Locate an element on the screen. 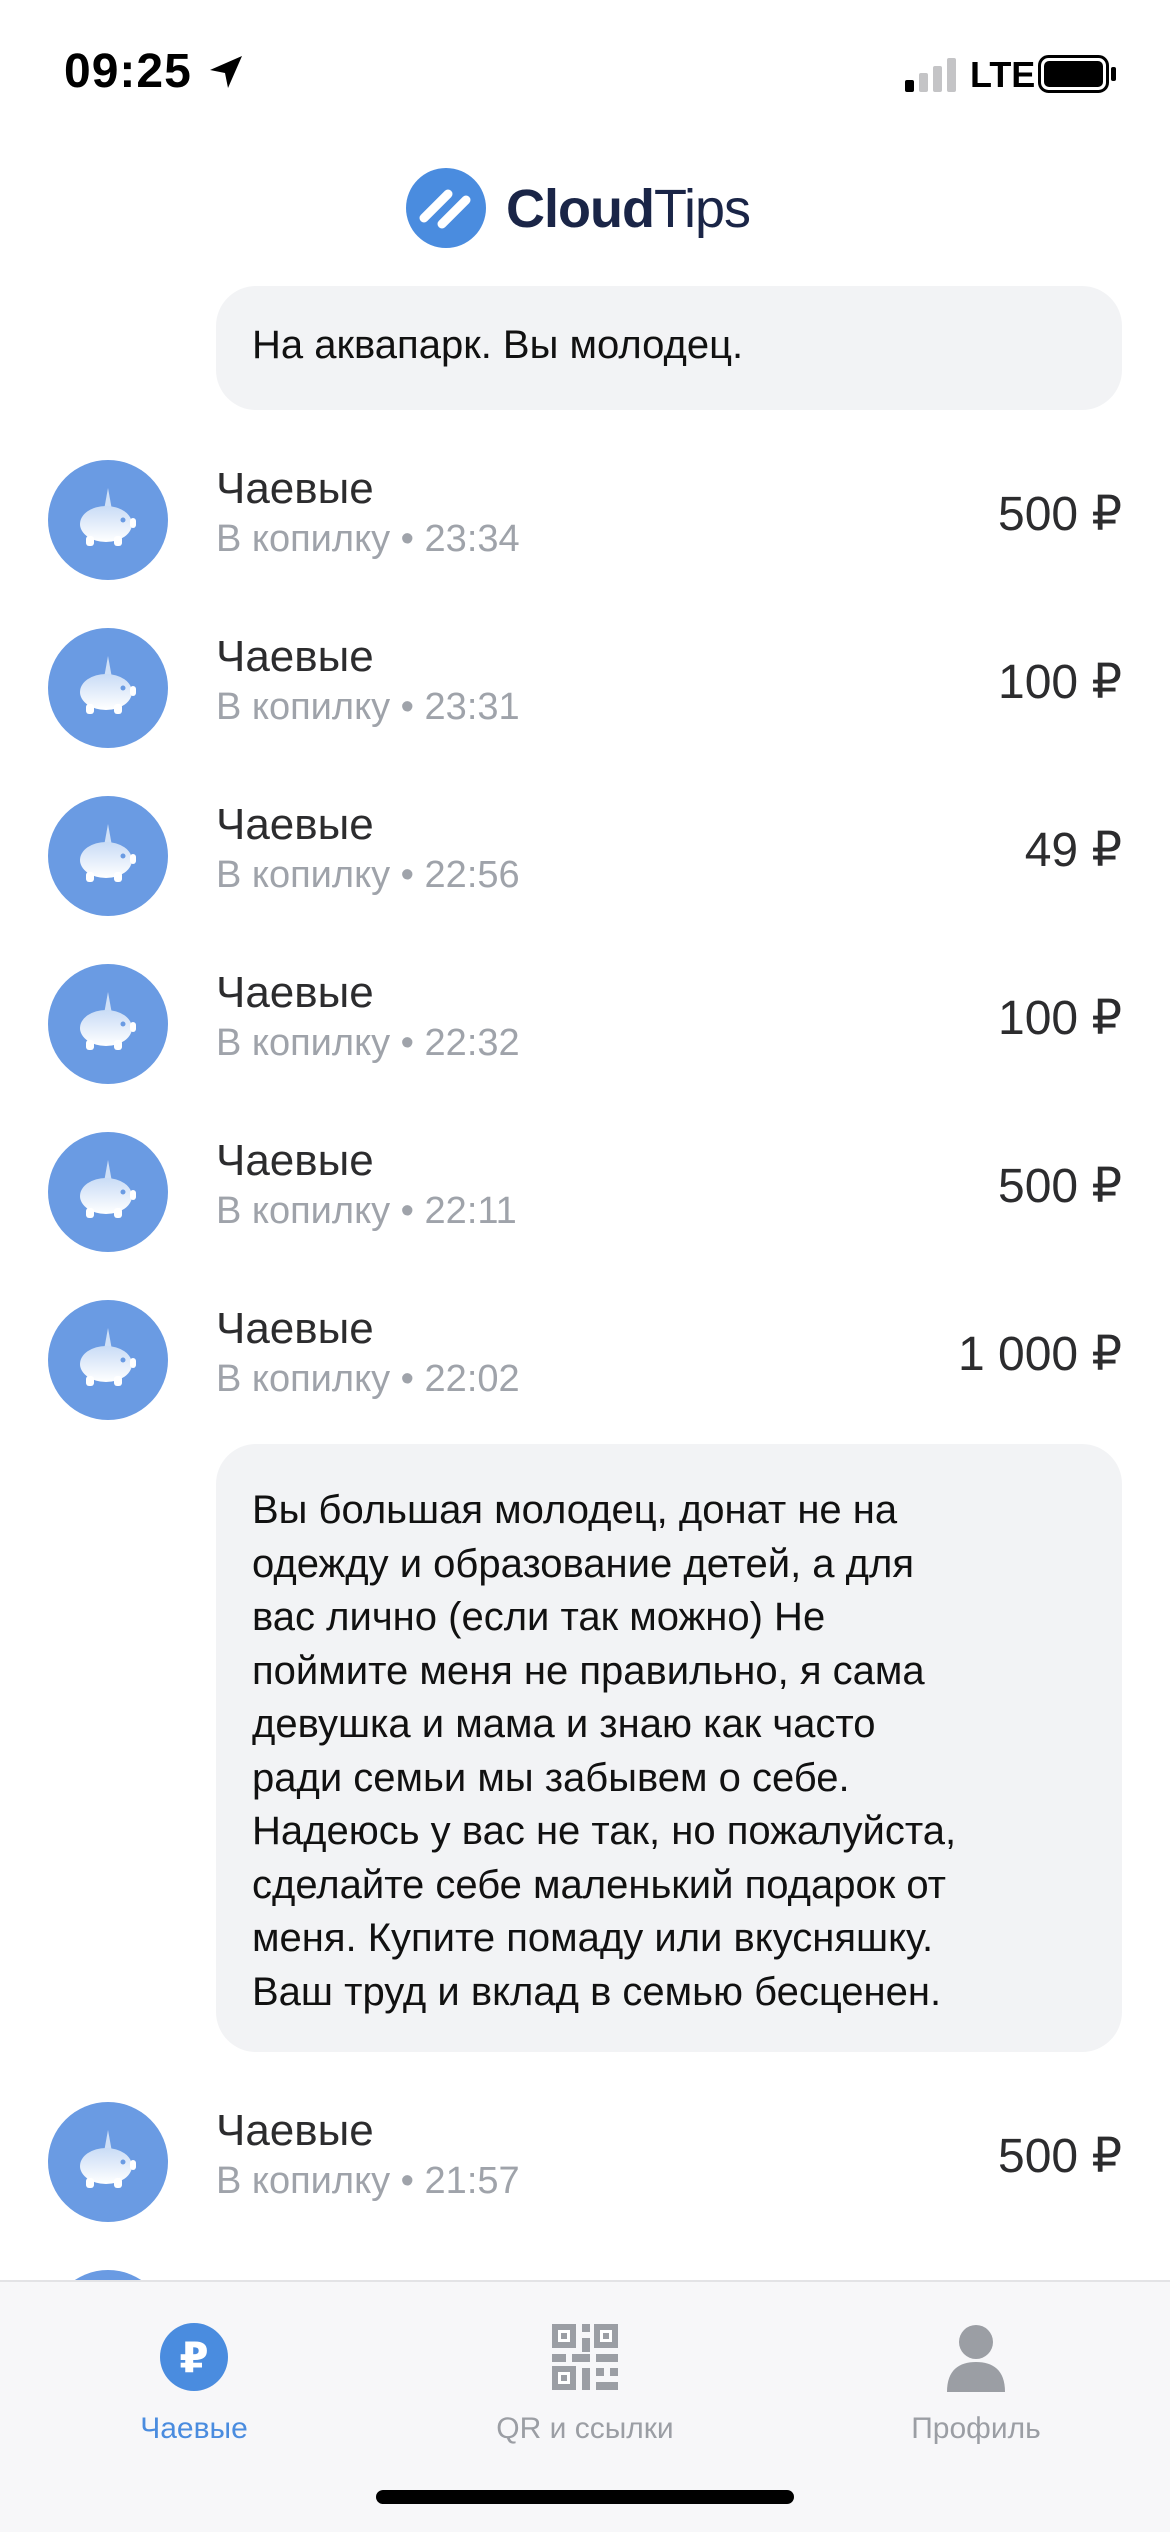  message-text: На аквапарк. Вы молодец. is located at coordinates (498, 345).